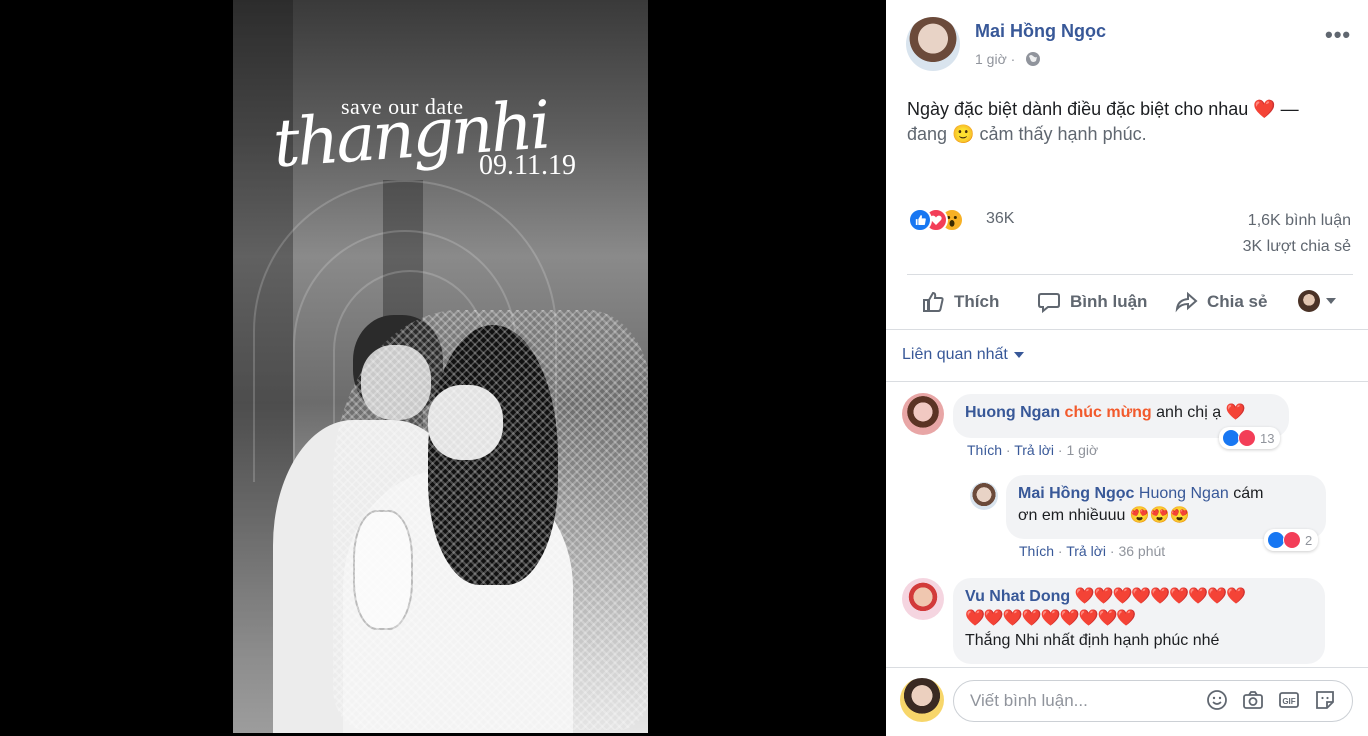  What do you see at coordinates (1309, 540) in the screenshot?
I see `reply-reaction-count: 2` at bounding box center [1309, 540].